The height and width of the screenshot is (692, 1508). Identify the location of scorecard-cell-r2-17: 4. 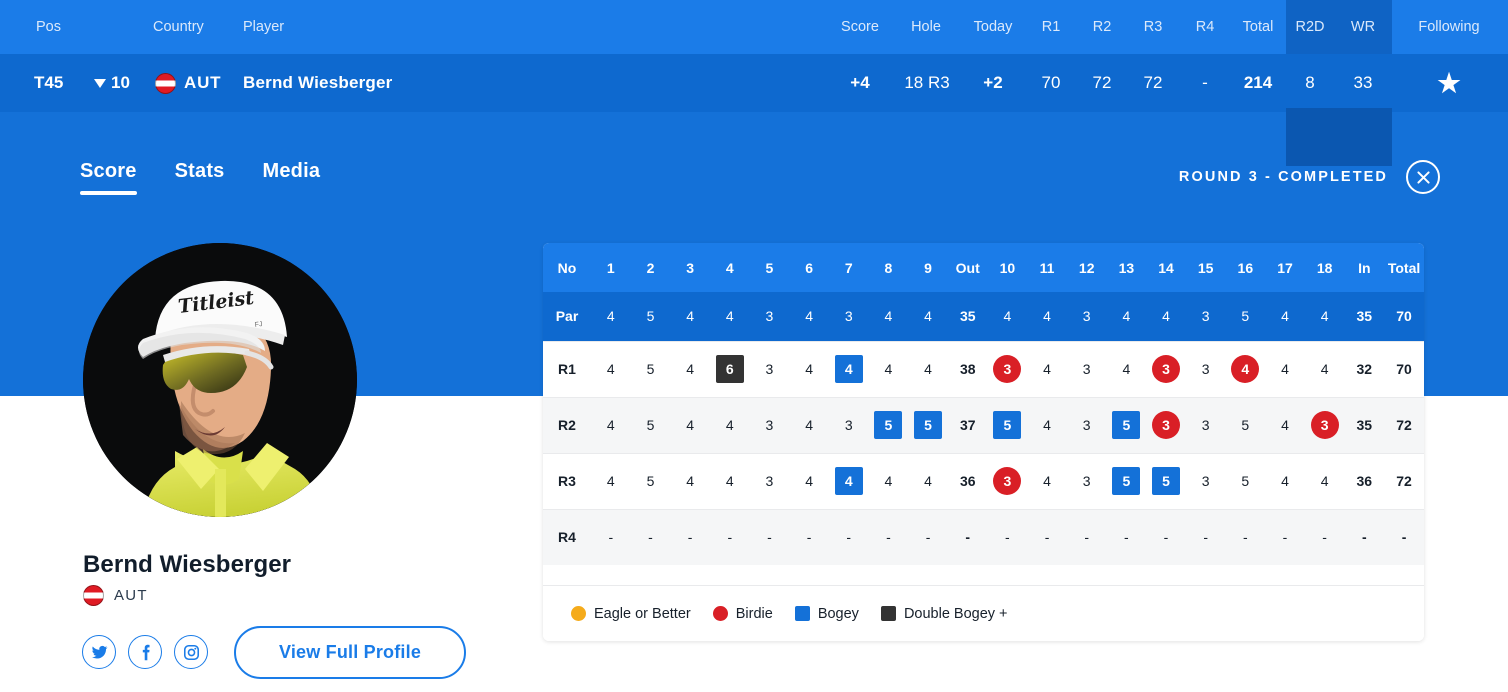
(1285, 424).